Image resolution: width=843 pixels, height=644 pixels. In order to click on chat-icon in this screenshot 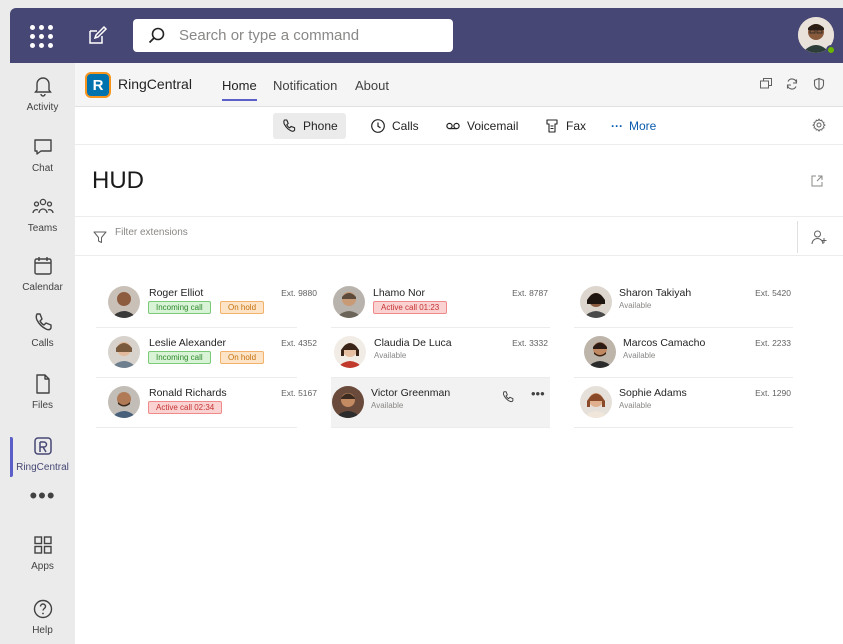, I will do `click(42, 147)`.